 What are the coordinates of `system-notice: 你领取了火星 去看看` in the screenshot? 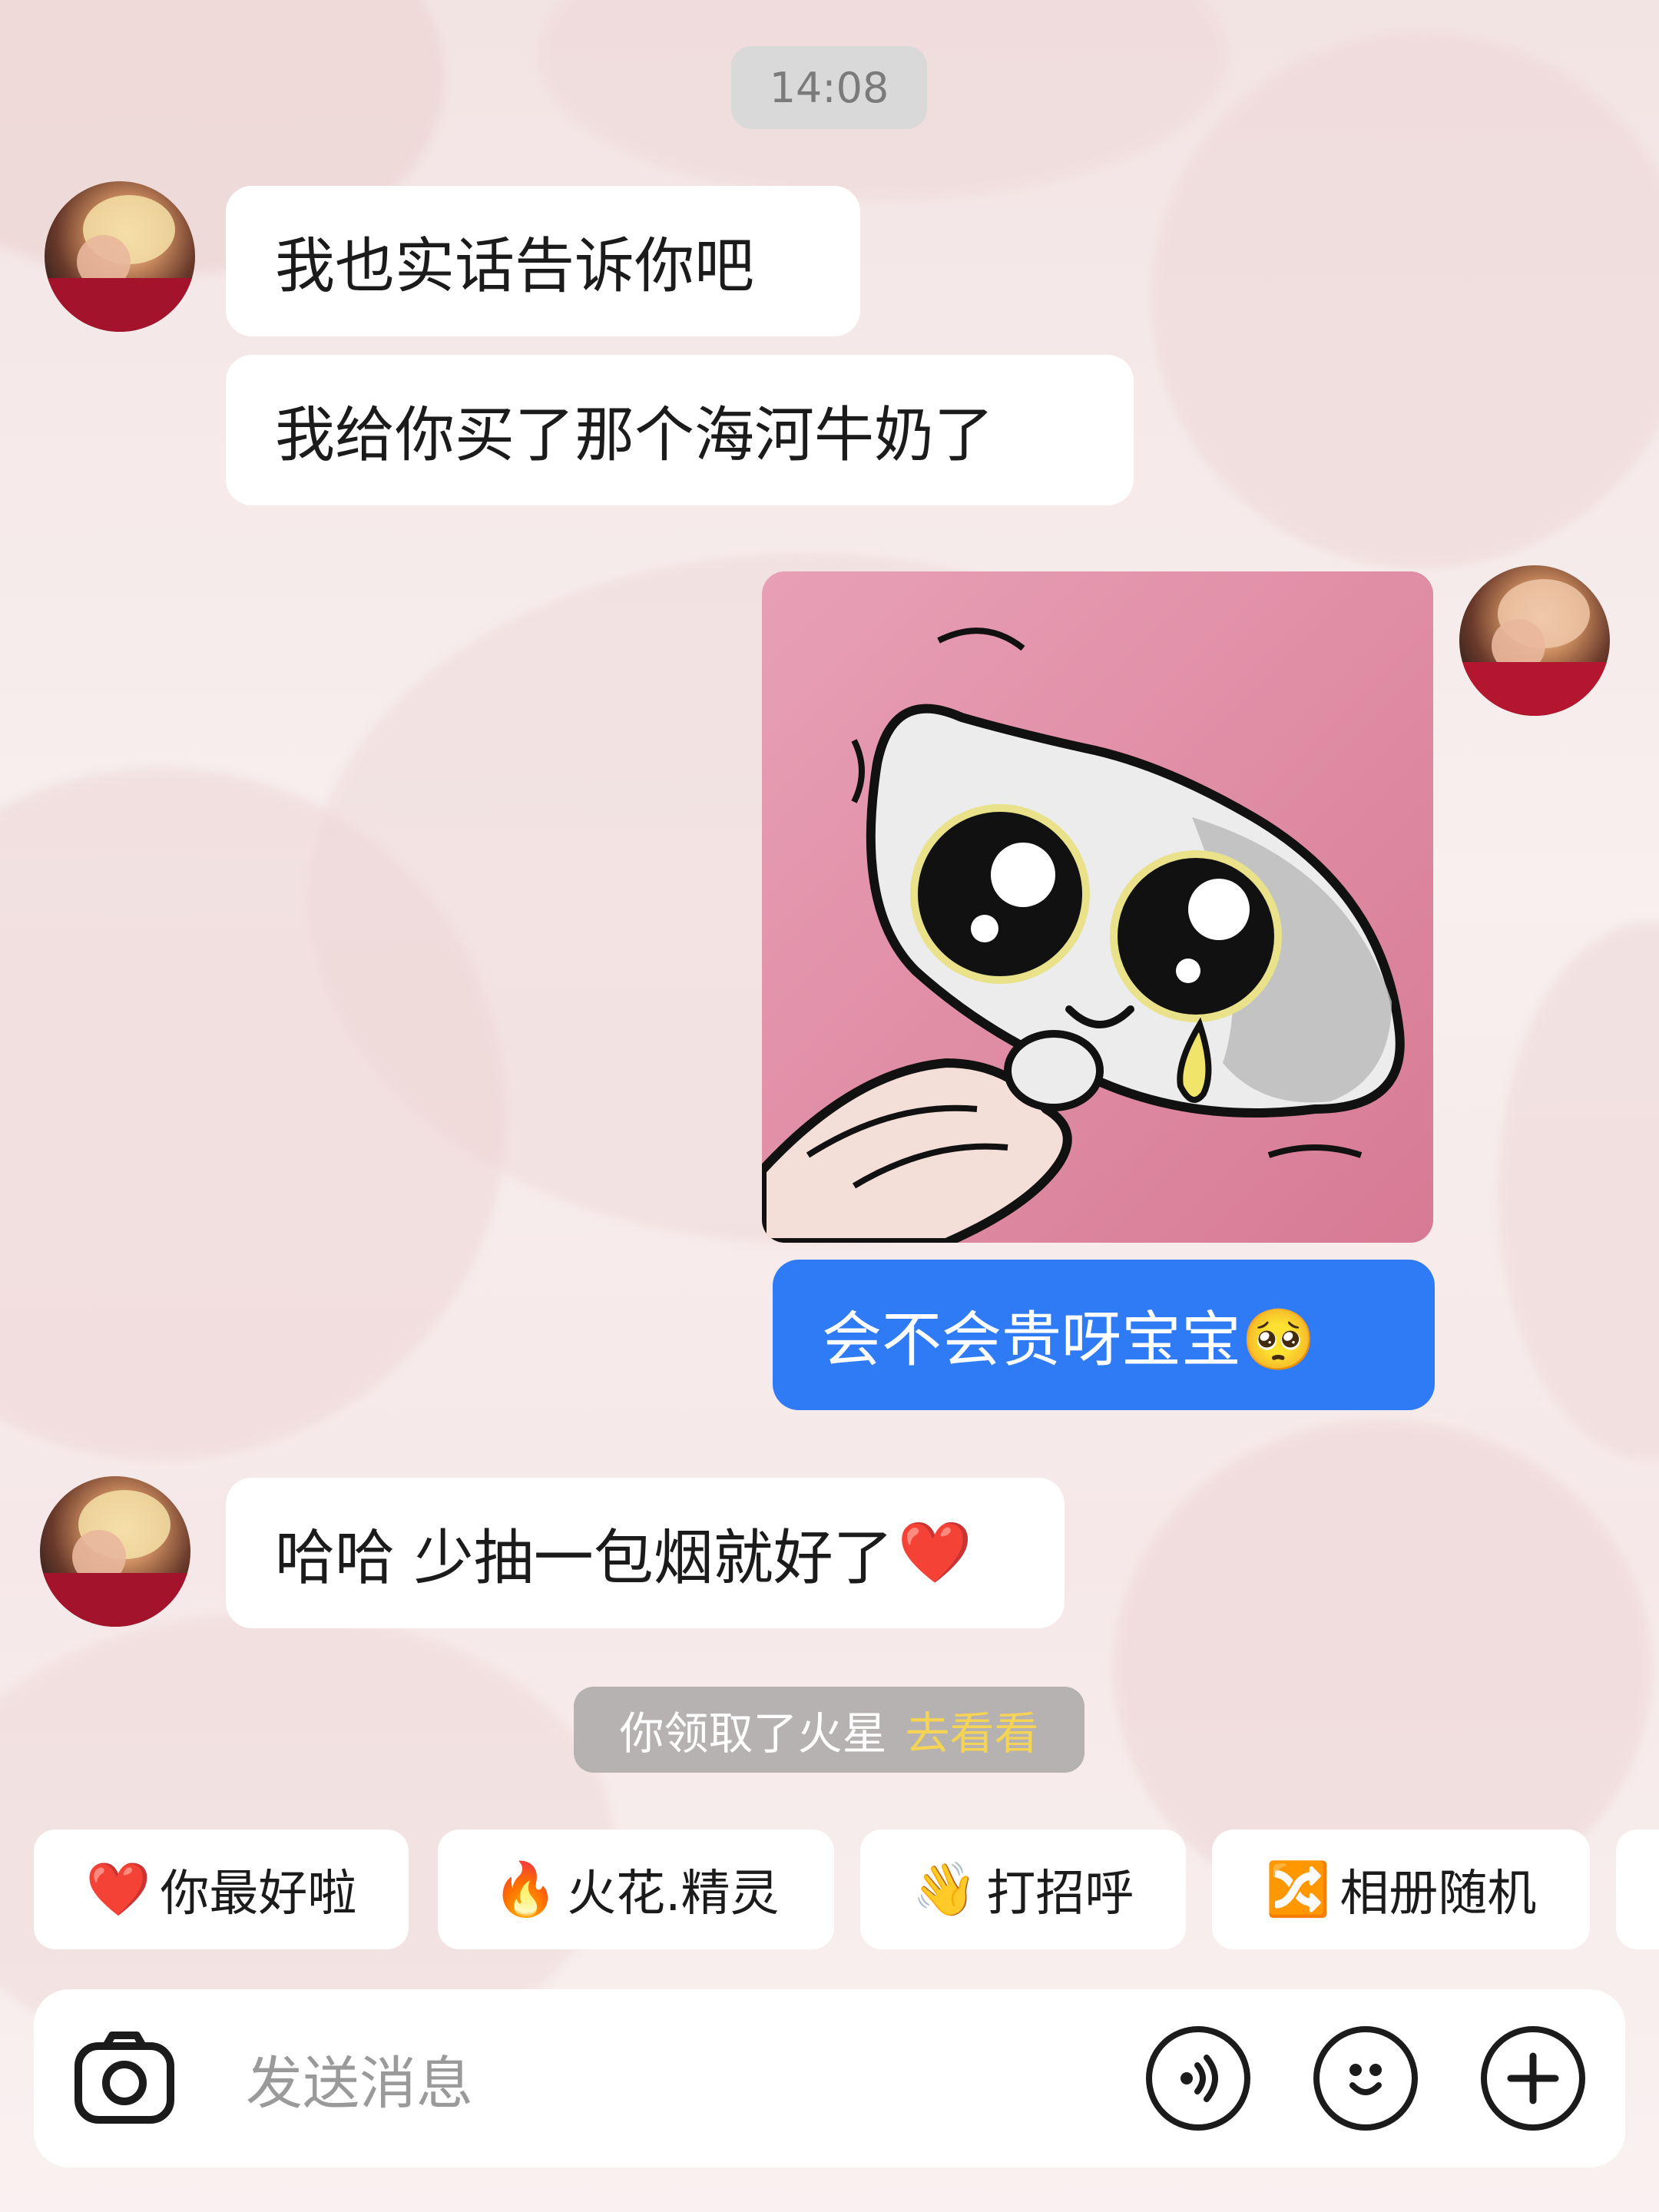 It's located at (829, 1730).